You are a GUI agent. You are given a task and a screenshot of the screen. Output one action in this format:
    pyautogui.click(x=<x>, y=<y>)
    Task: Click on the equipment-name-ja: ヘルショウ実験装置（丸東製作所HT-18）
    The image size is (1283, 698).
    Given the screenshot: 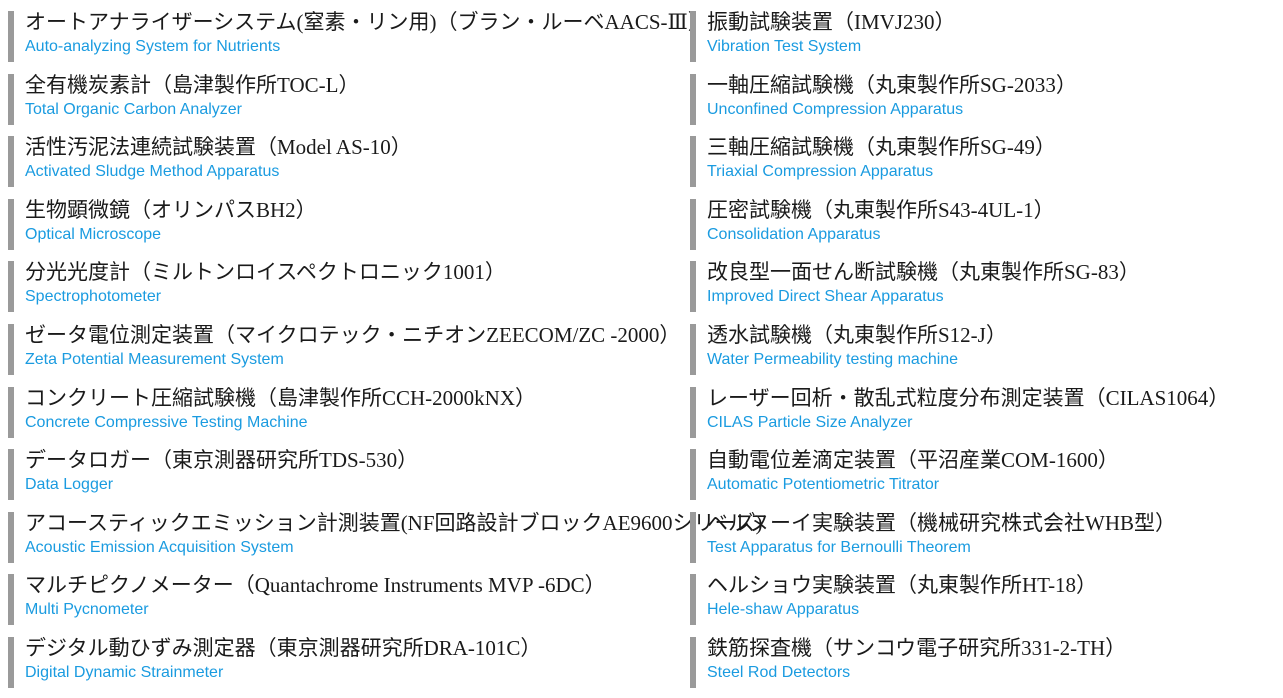 What is the action you would take?
    pyautogui.click(x=902, y=585)
    